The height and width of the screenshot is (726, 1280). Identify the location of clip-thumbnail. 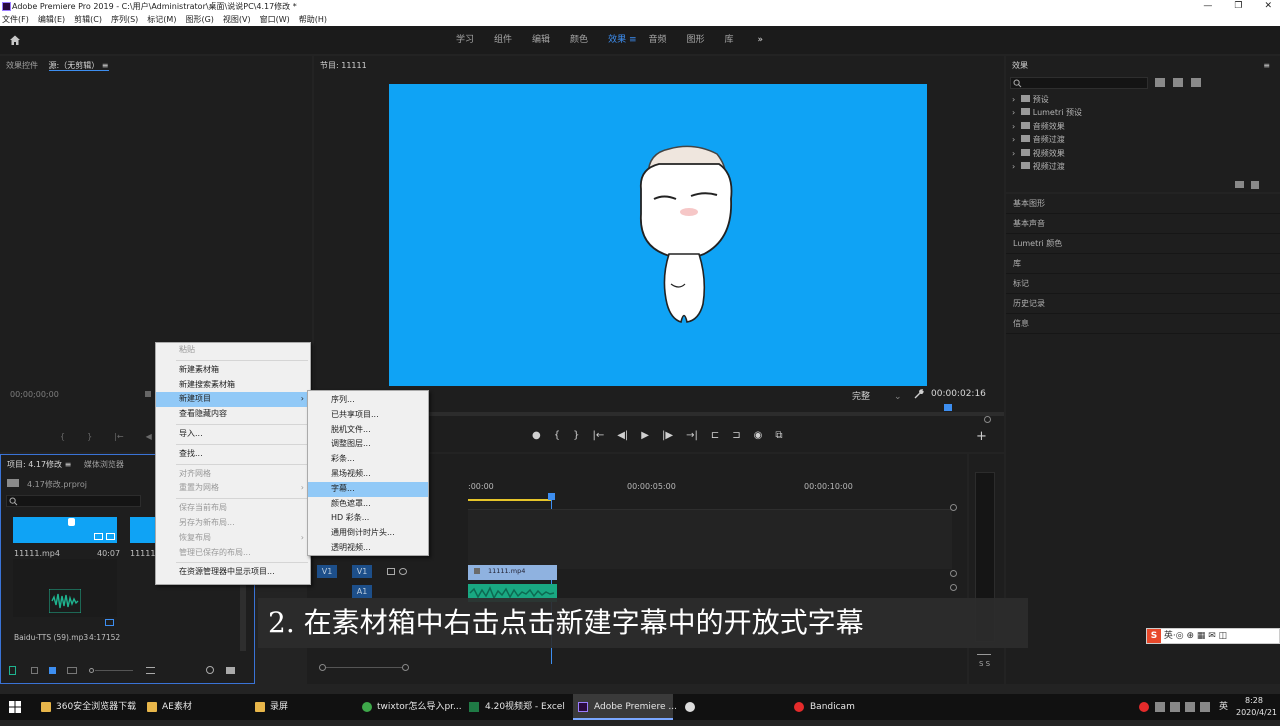
(65, 530).